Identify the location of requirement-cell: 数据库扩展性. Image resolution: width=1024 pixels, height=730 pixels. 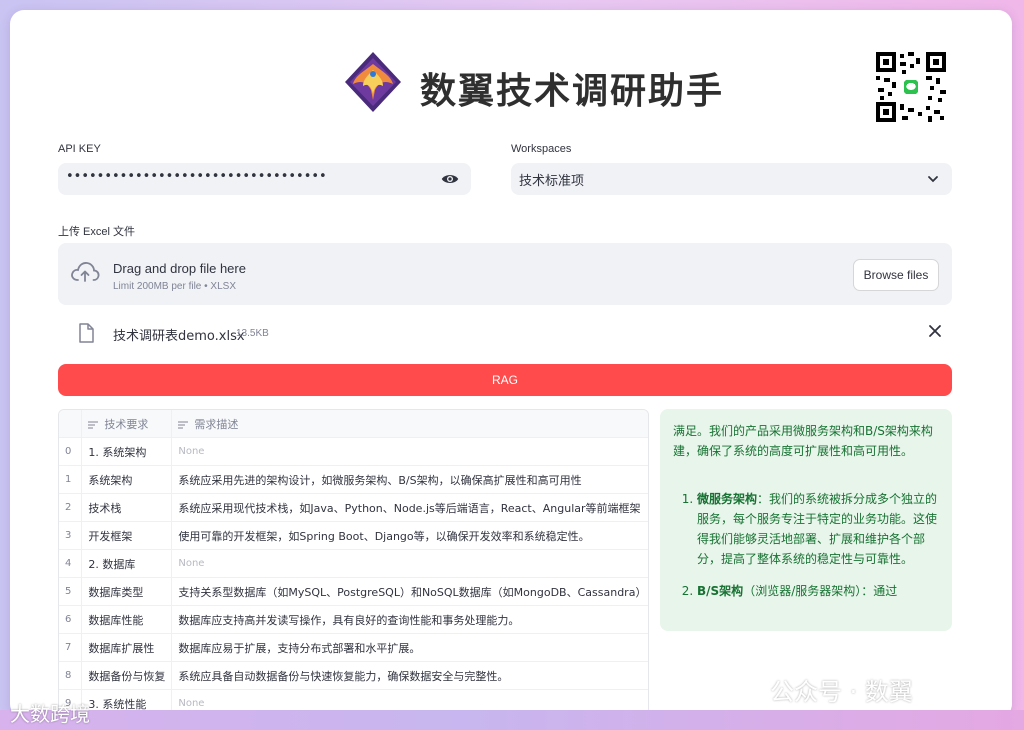
(127, 647).